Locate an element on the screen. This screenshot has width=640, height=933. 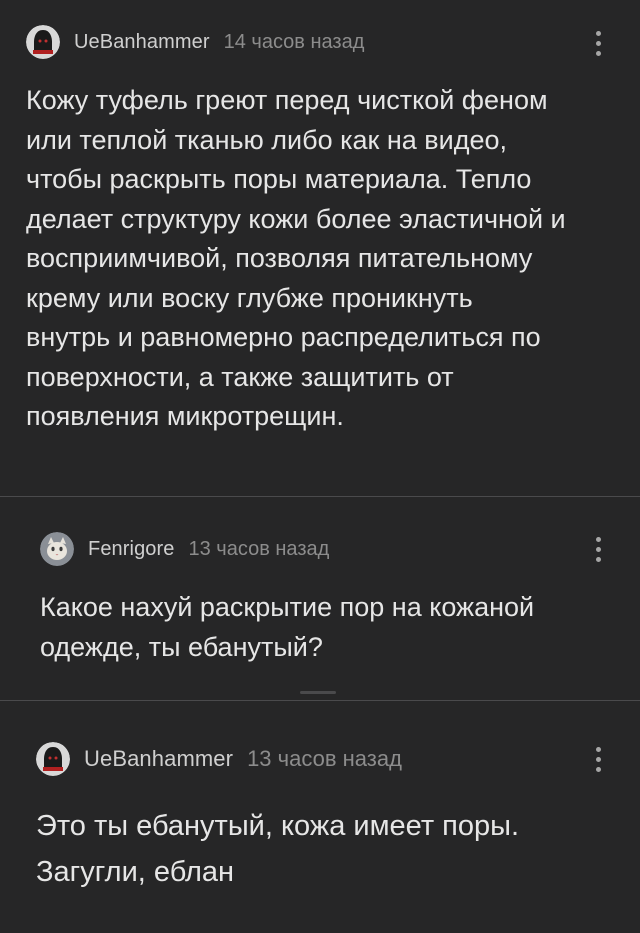
scroll-handle is located at coordinates (318, 692).